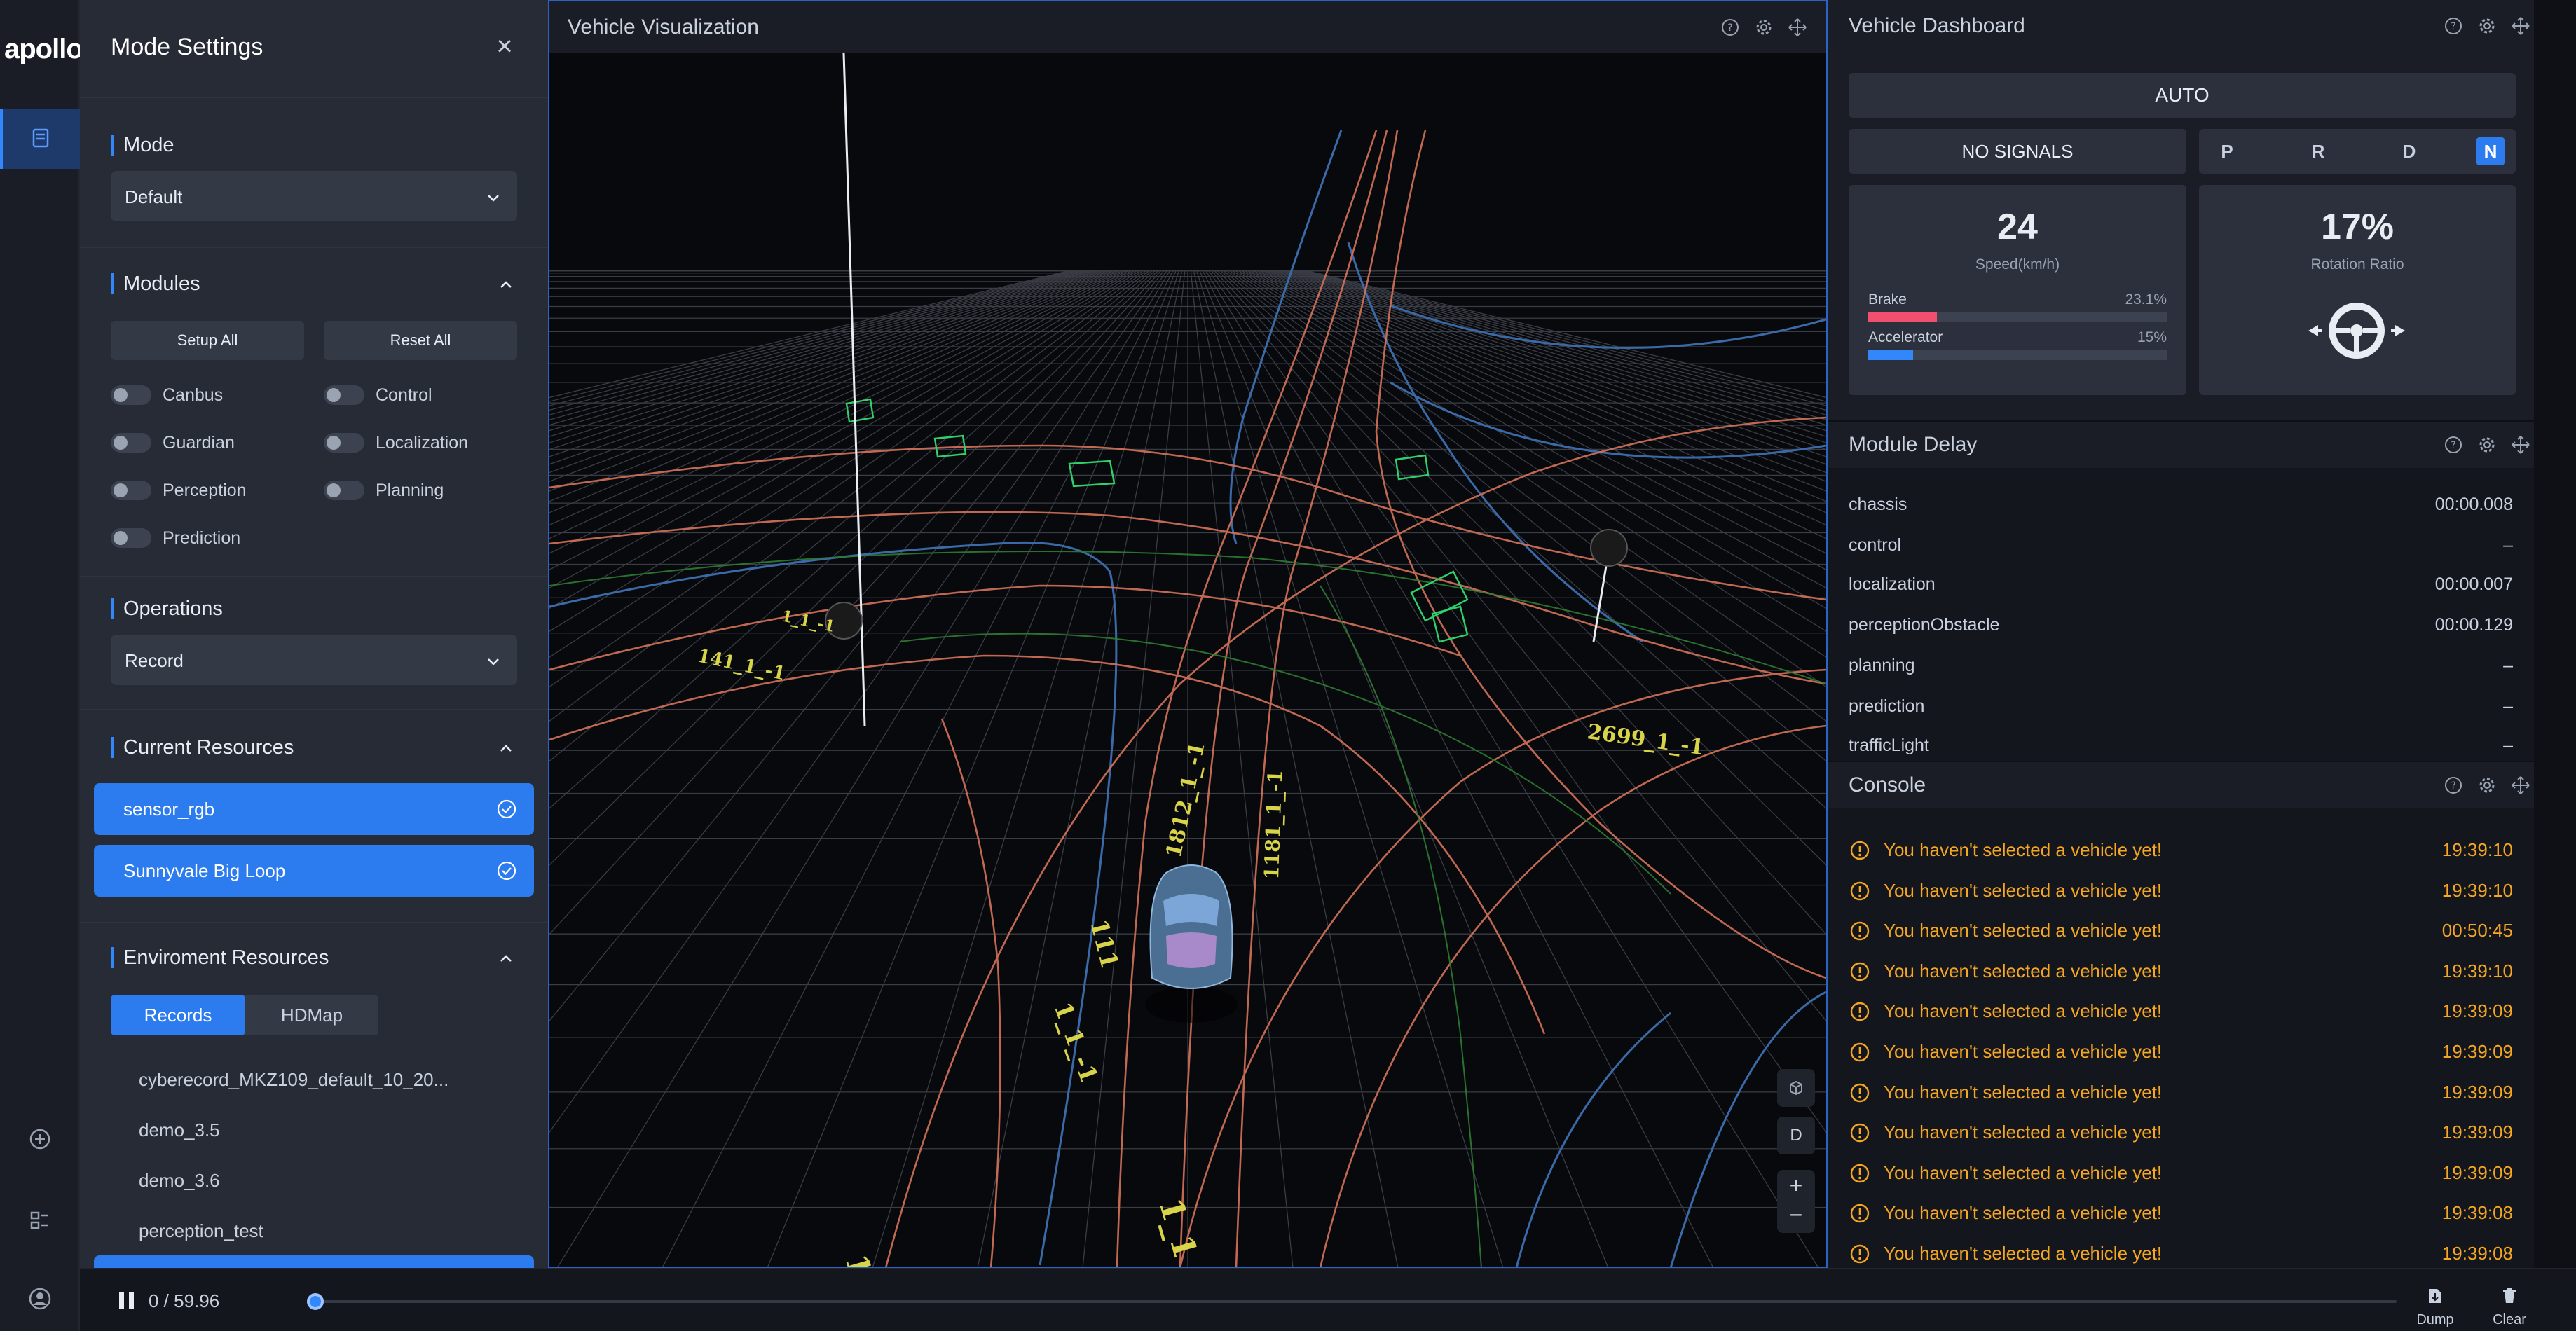 This screenshot has width=2576, height=1331. What do you see at coordinates (179, 1130) in the screenshot?
I see `record-item: demo_3.5` at bounding box center [179, 1130].